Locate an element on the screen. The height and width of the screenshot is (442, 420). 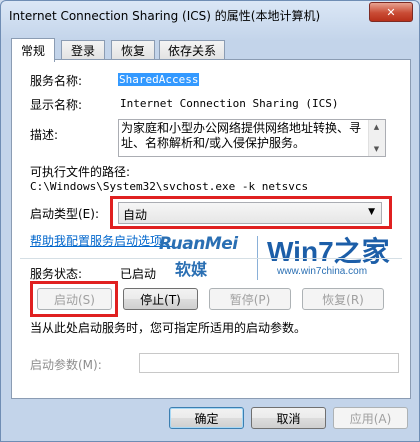
service-name-text: SharedAccess is located at coordinates (159, 79).